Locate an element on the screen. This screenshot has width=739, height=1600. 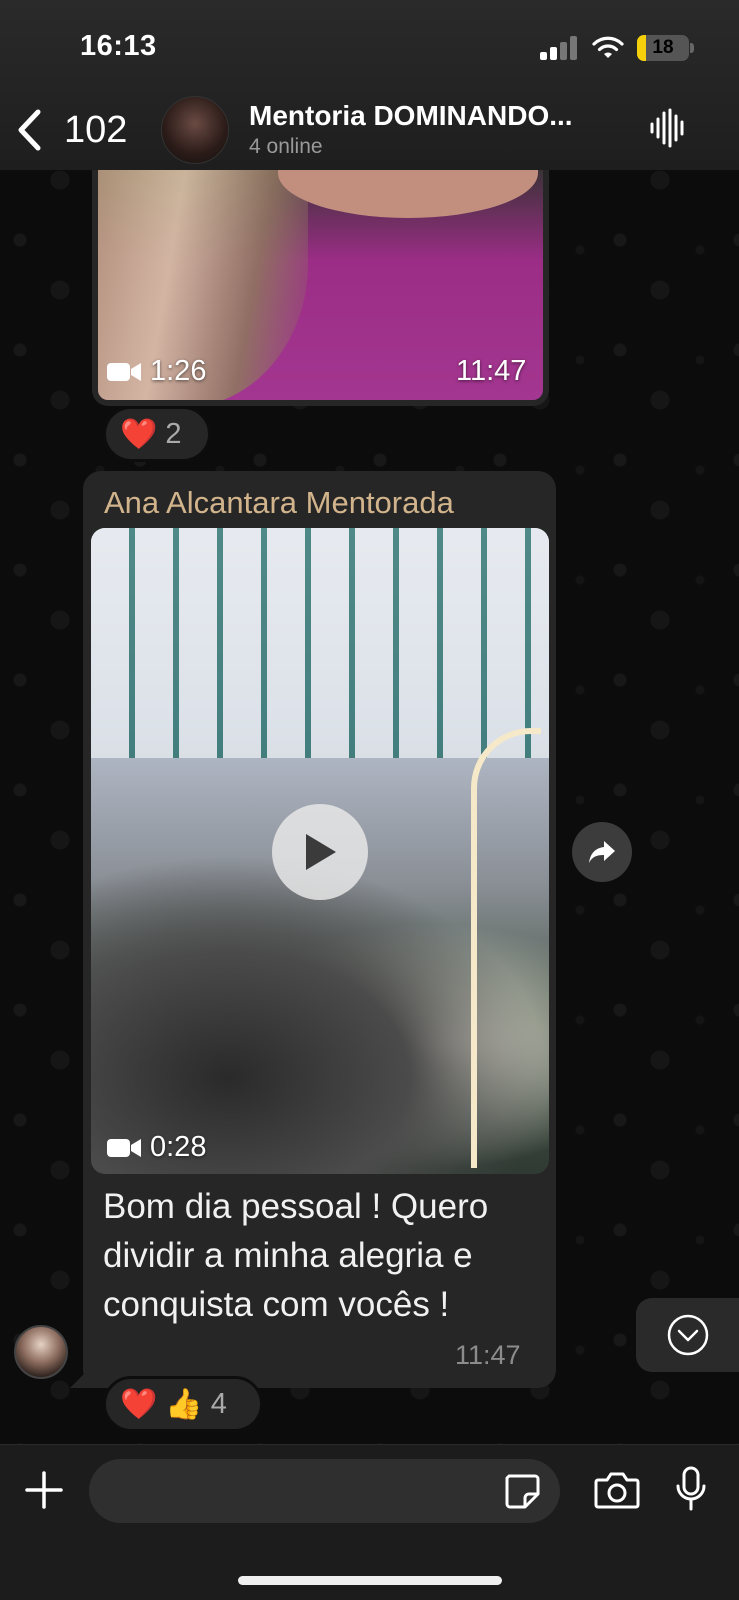
reactions-pill: ❤️ 👍 4 is located at coordinates (183, 1404).